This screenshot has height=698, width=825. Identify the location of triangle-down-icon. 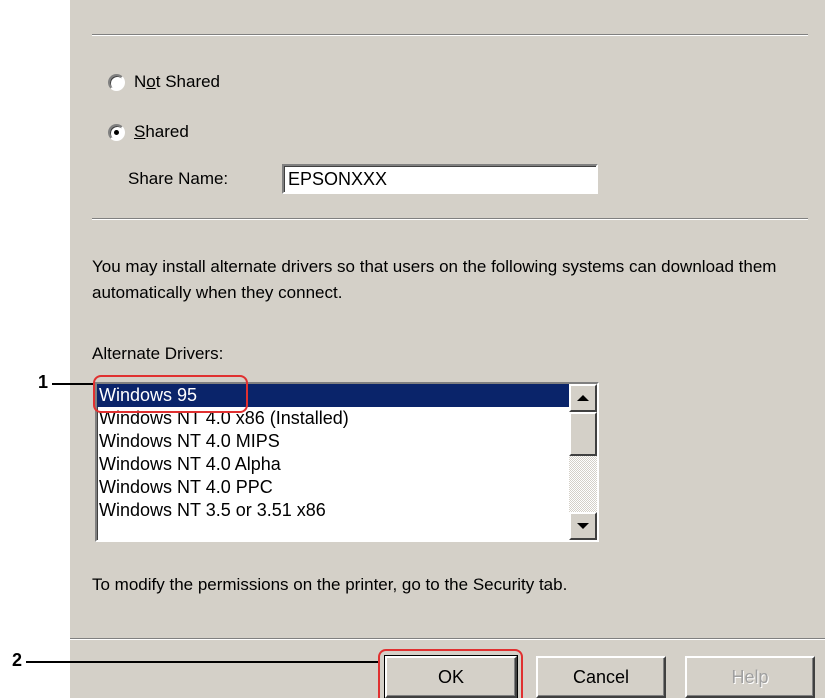
(583, 526).